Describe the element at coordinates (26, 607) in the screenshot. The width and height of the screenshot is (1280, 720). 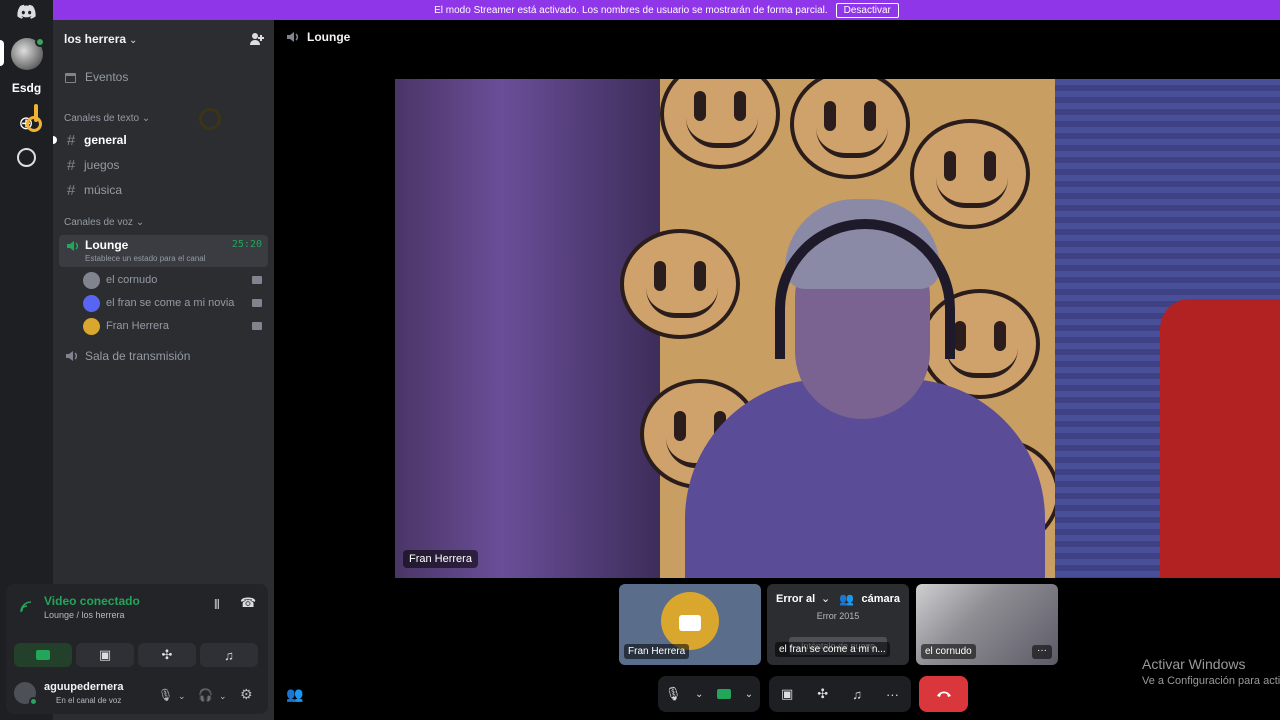
I see `signal-icon` at that location.